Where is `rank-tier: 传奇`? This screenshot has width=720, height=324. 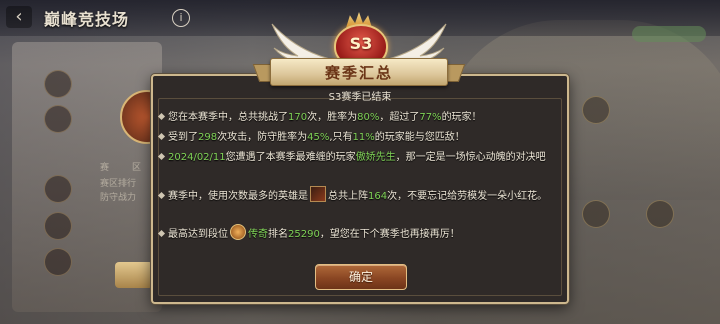 rank-tier: 传奇 is located at coordinates (258, 234).